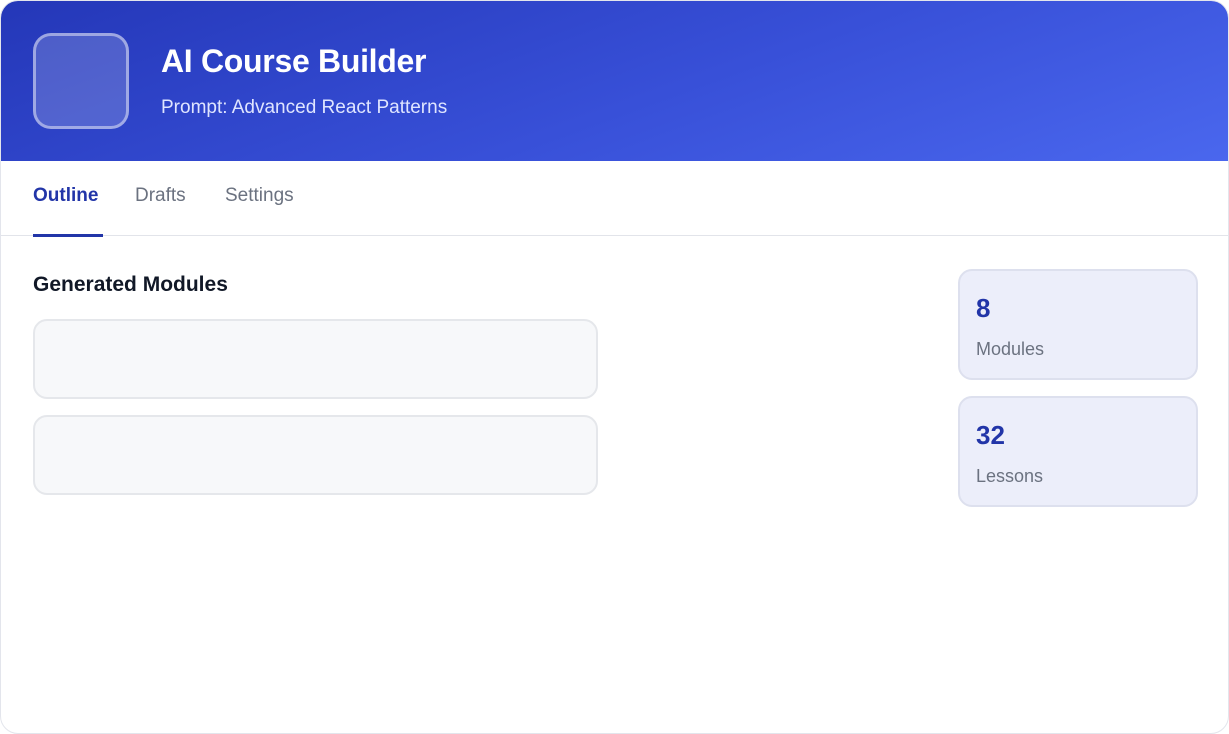  What do you see at coordinates (1010, 476) in the screenshot?
I see `stat-label: Lessons` at bounding box center [1010, 476].